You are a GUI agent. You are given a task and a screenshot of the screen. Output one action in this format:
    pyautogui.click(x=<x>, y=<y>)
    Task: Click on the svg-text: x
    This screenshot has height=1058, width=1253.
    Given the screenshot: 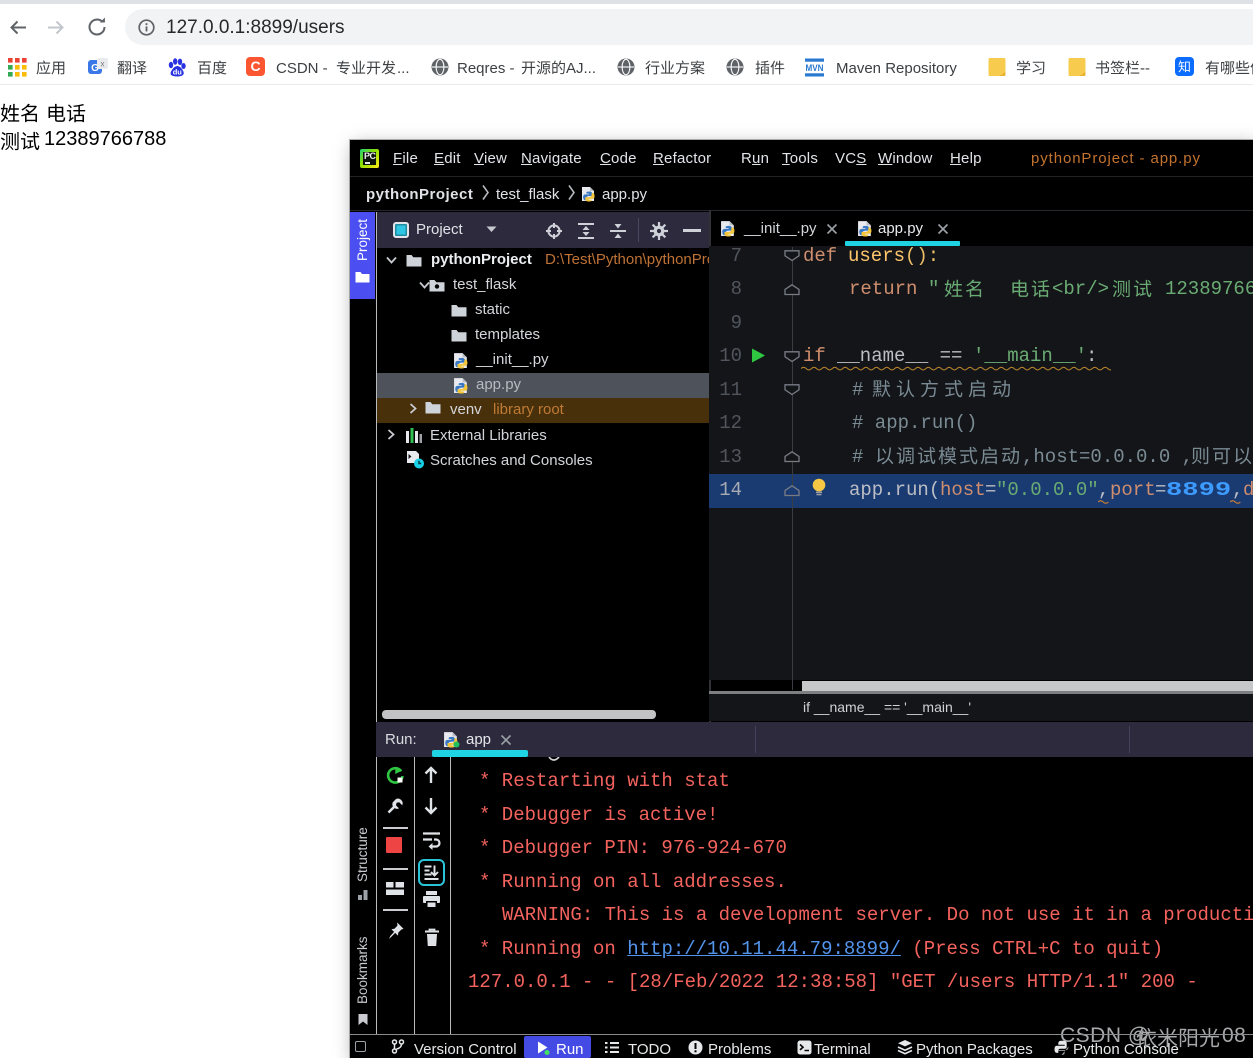 What is the action you would take?
    pyautogui.click(x=103, y=64)
    